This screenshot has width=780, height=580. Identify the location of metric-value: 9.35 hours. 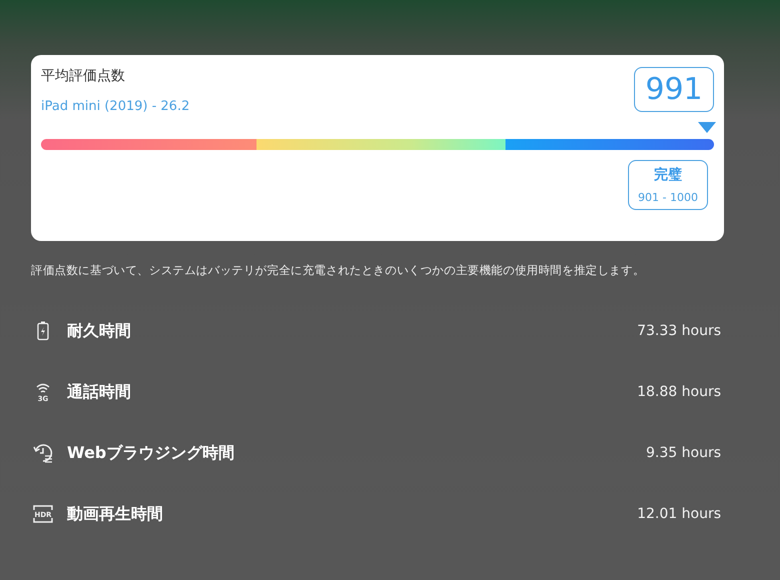
(683, 453).